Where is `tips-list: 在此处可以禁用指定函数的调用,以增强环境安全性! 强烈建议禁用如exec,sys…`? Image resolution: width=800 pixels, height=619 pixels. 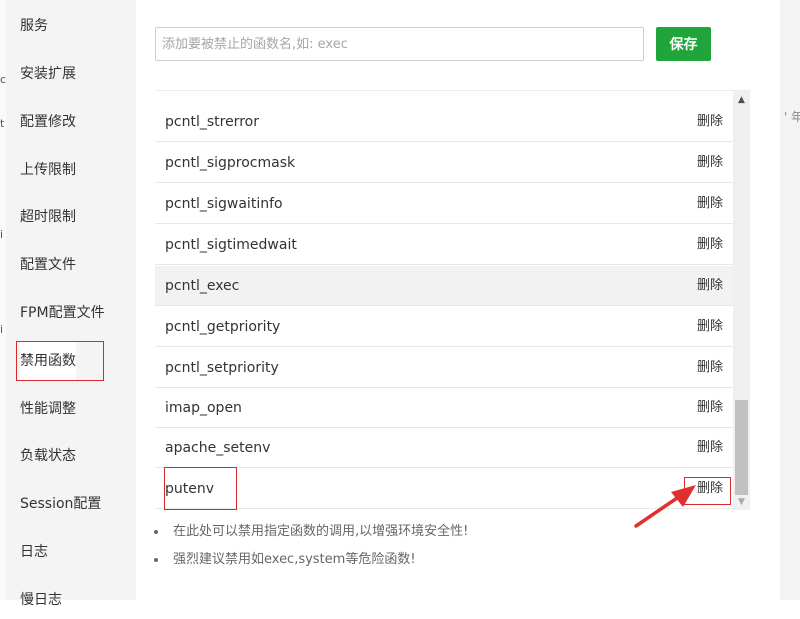
tips-list: 在此处可以禁用指定函数的调用,以增强环境安全性! 强烈建议禁用如exec,sys… is located at coordinates (462, 546).